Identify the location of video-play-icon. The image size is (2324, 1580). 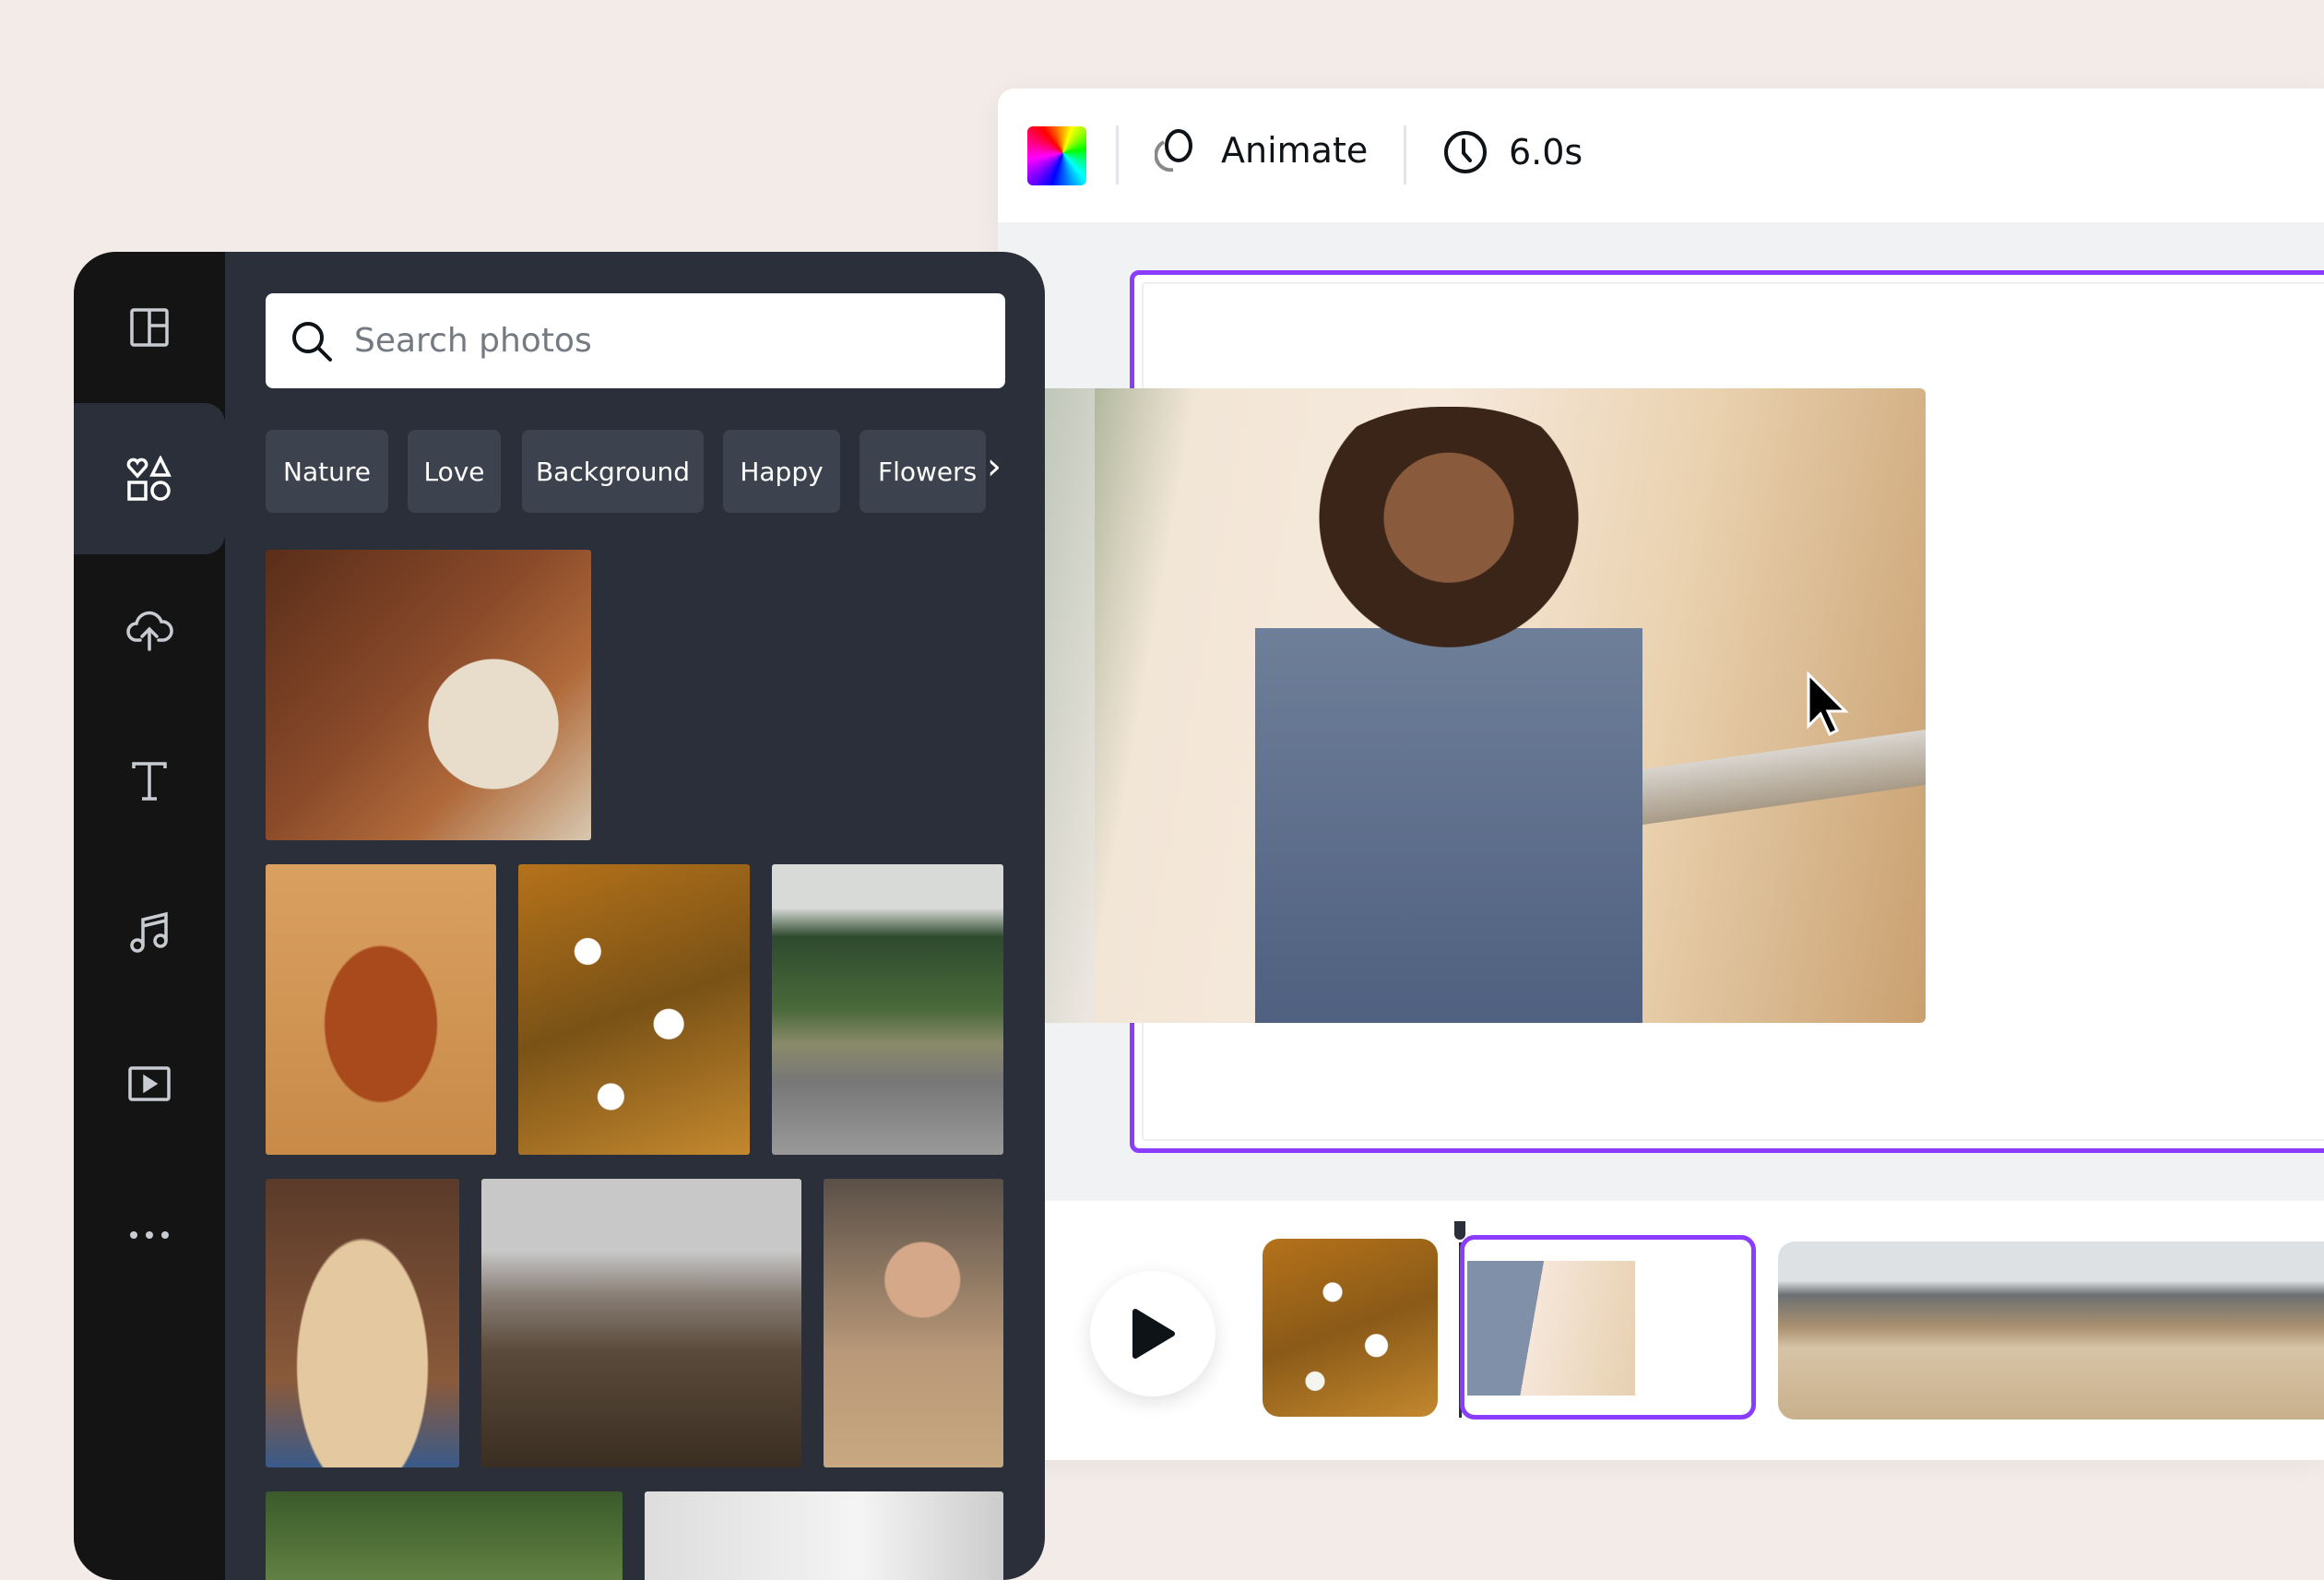
(149, 1083).